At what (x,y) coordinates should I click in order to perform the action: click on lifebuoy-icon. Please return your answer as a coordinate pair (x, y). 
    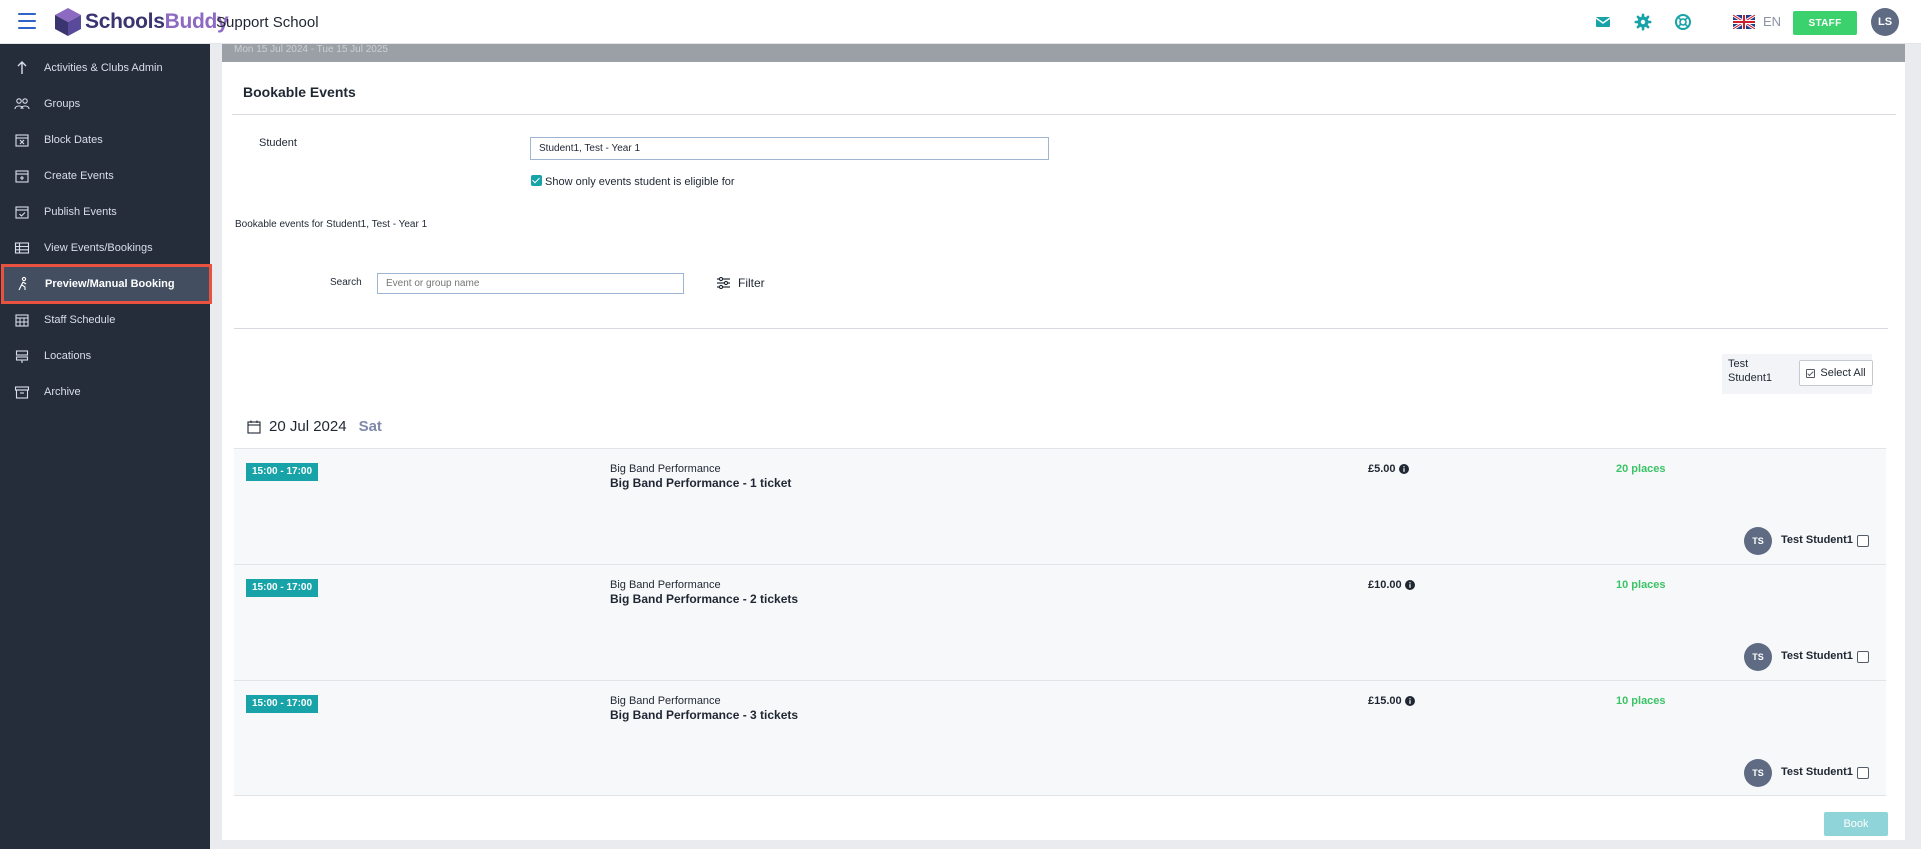
    Looking at the image, I should click on (1683, 22).